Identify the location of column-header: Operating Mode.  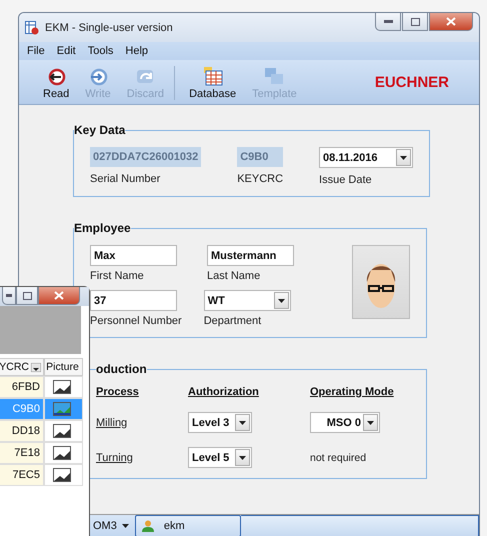
(352, 392).